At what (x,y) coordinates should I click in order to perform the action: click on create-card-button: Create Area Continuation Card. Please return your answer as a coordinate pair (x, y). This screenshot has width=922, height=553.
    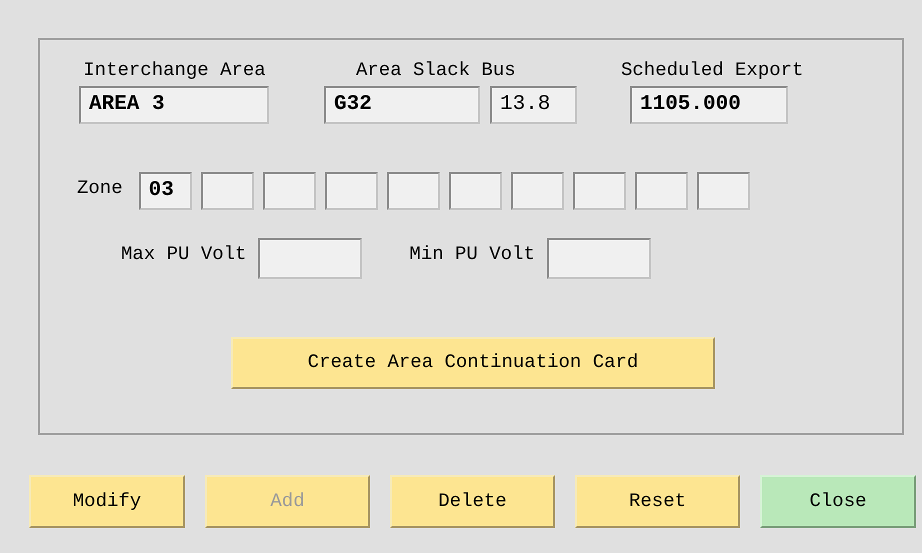
    Looking at the image, I should click on (473, 362).